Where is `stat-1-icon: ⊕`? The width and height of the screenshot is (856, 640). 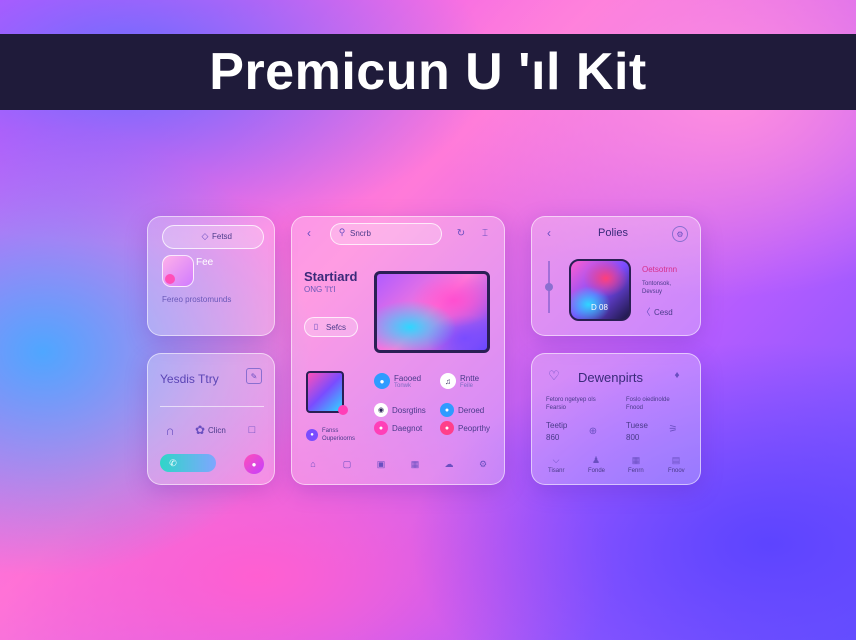
stat-1-icon: ⊕ is located at coordinates (593, 431).